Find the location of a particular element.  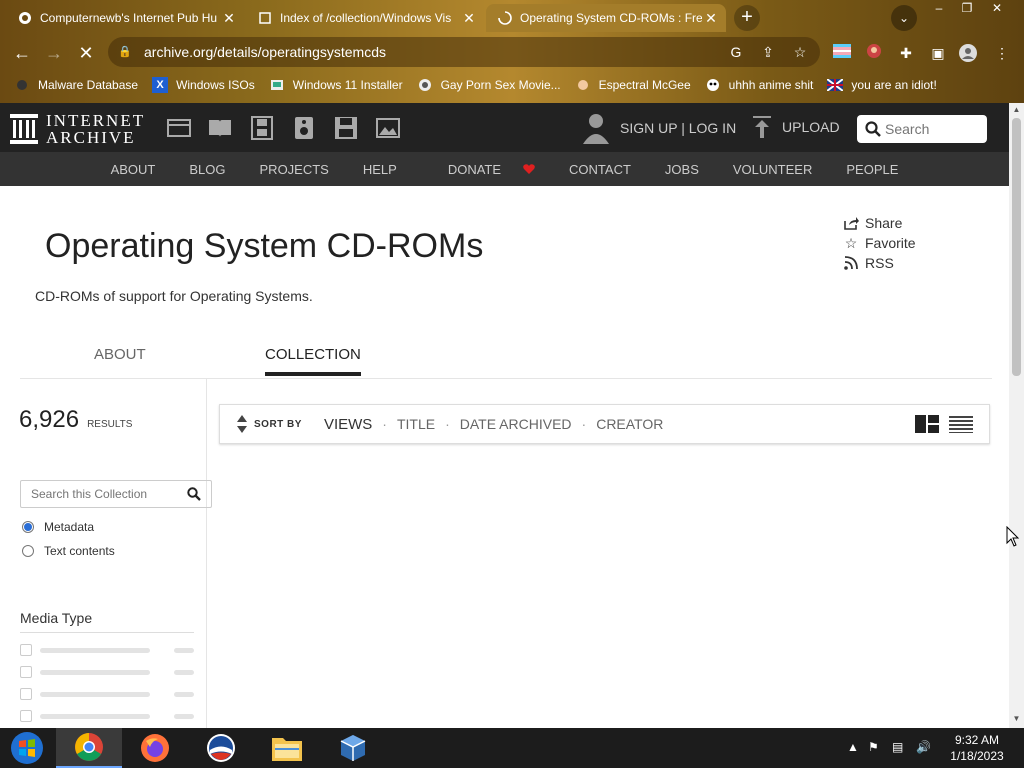

avatar-extension-icon is located at coordinates (874, 53).